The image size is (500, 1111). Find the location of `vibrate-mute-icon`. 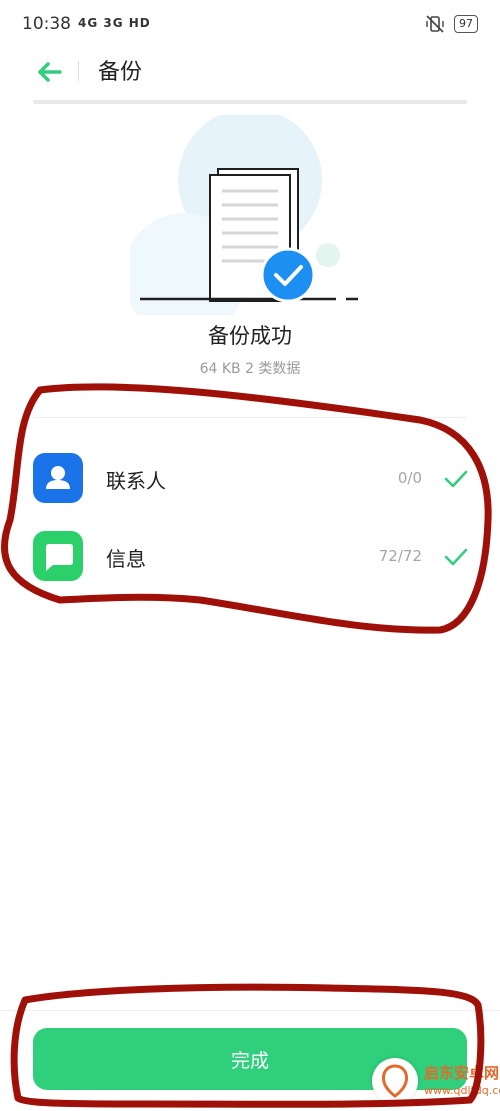

vibrate-mute-icon is located at coordinates (435, 24).